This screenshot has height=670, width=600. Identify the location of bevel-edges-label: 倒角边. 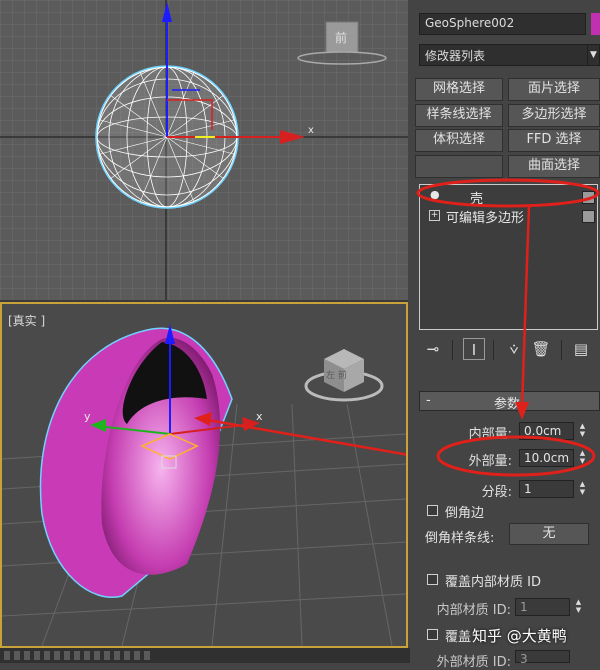
(465, 513).